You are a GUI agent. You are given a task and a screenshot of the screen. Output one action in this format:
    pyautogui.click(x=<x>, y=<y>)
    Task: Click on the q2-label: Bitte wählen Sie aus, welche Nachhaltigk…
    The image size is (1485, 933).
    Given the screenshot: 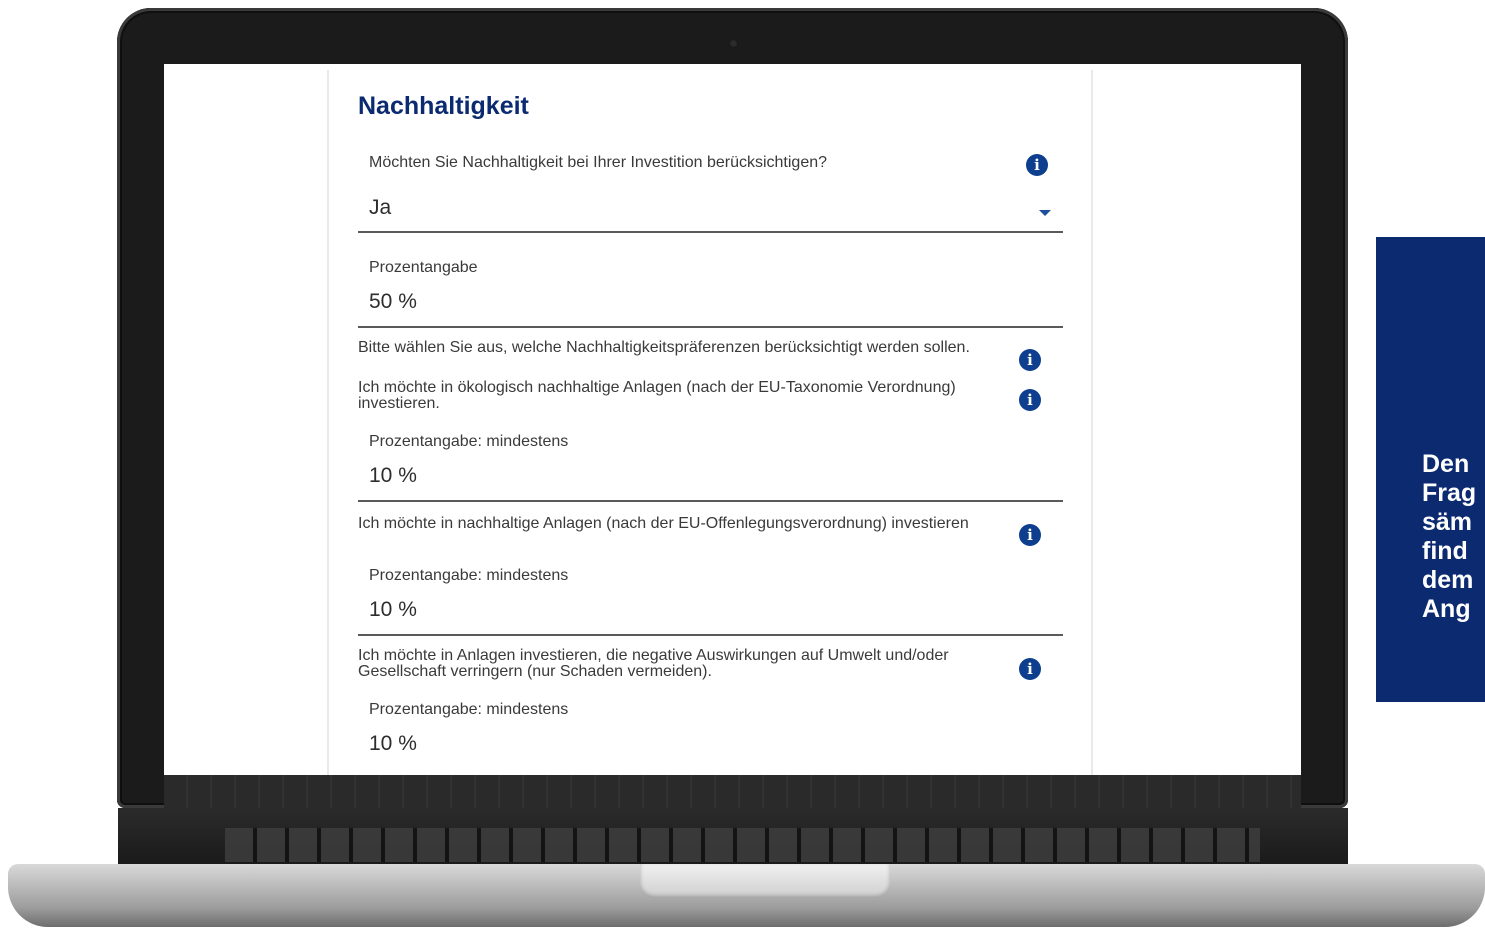 What is the action you would take?
    pyautogui.click(x=664, y=347)
    